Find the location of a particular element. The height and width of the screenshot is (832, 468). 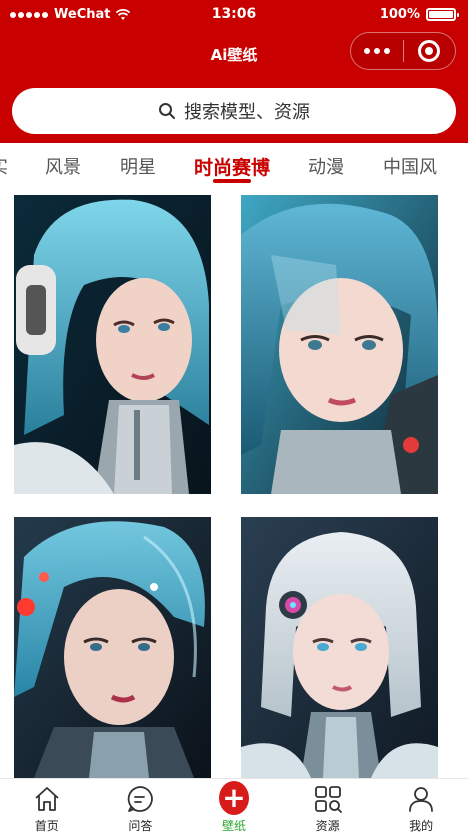

more-options-button is located at coordinates (377, 51).